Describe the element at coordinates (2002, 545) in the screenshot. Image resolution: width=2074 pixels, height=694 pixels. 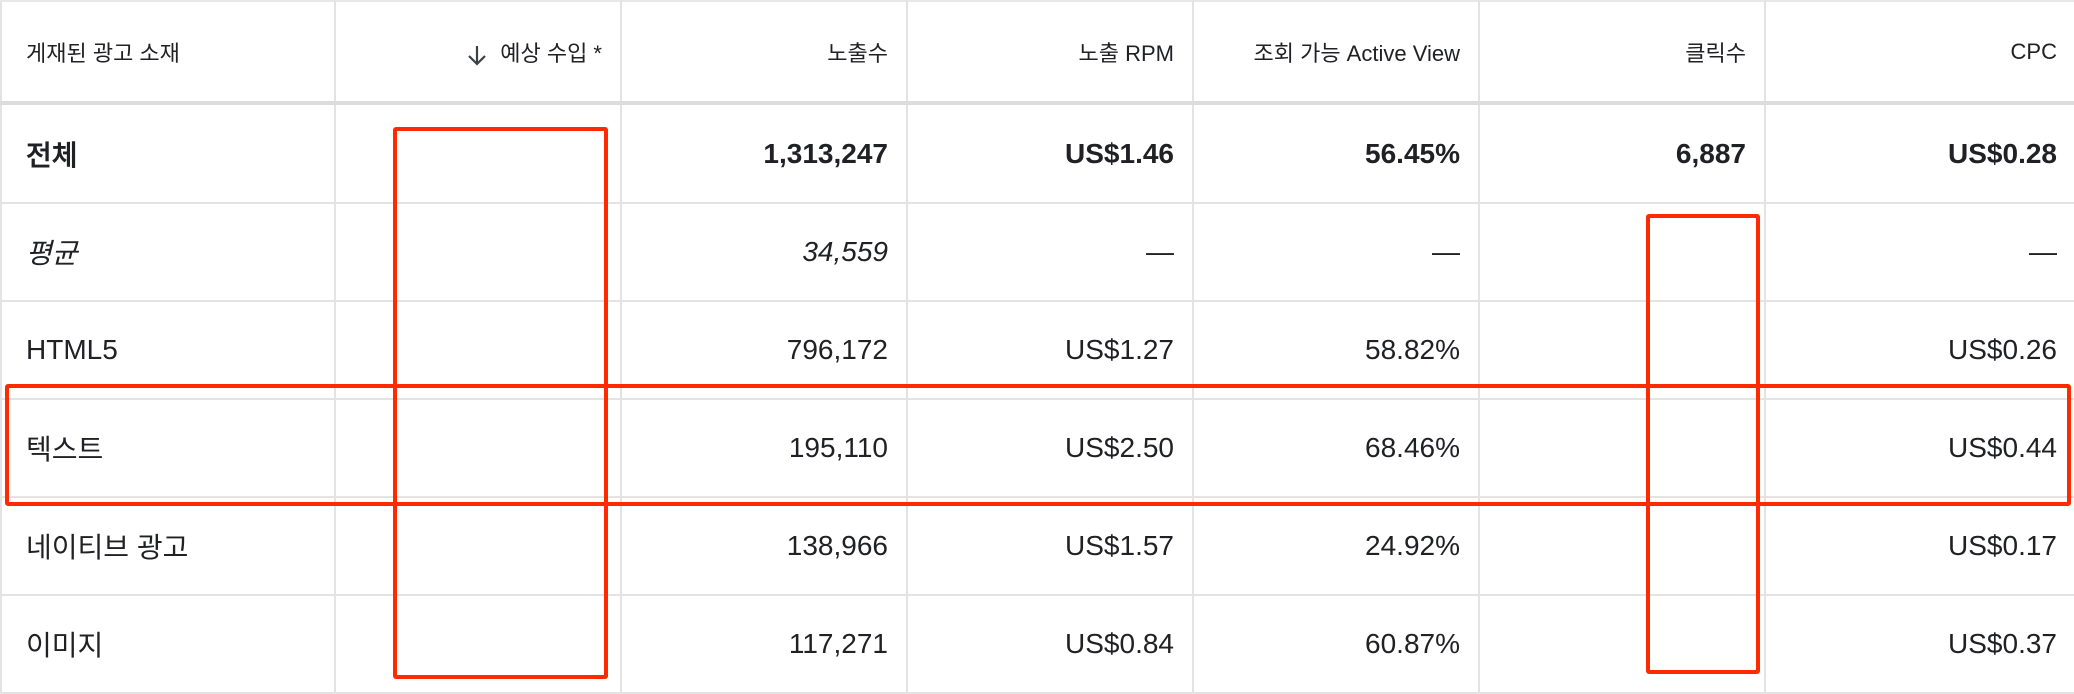
I see `cell-cpc: US$0.17` at that location.